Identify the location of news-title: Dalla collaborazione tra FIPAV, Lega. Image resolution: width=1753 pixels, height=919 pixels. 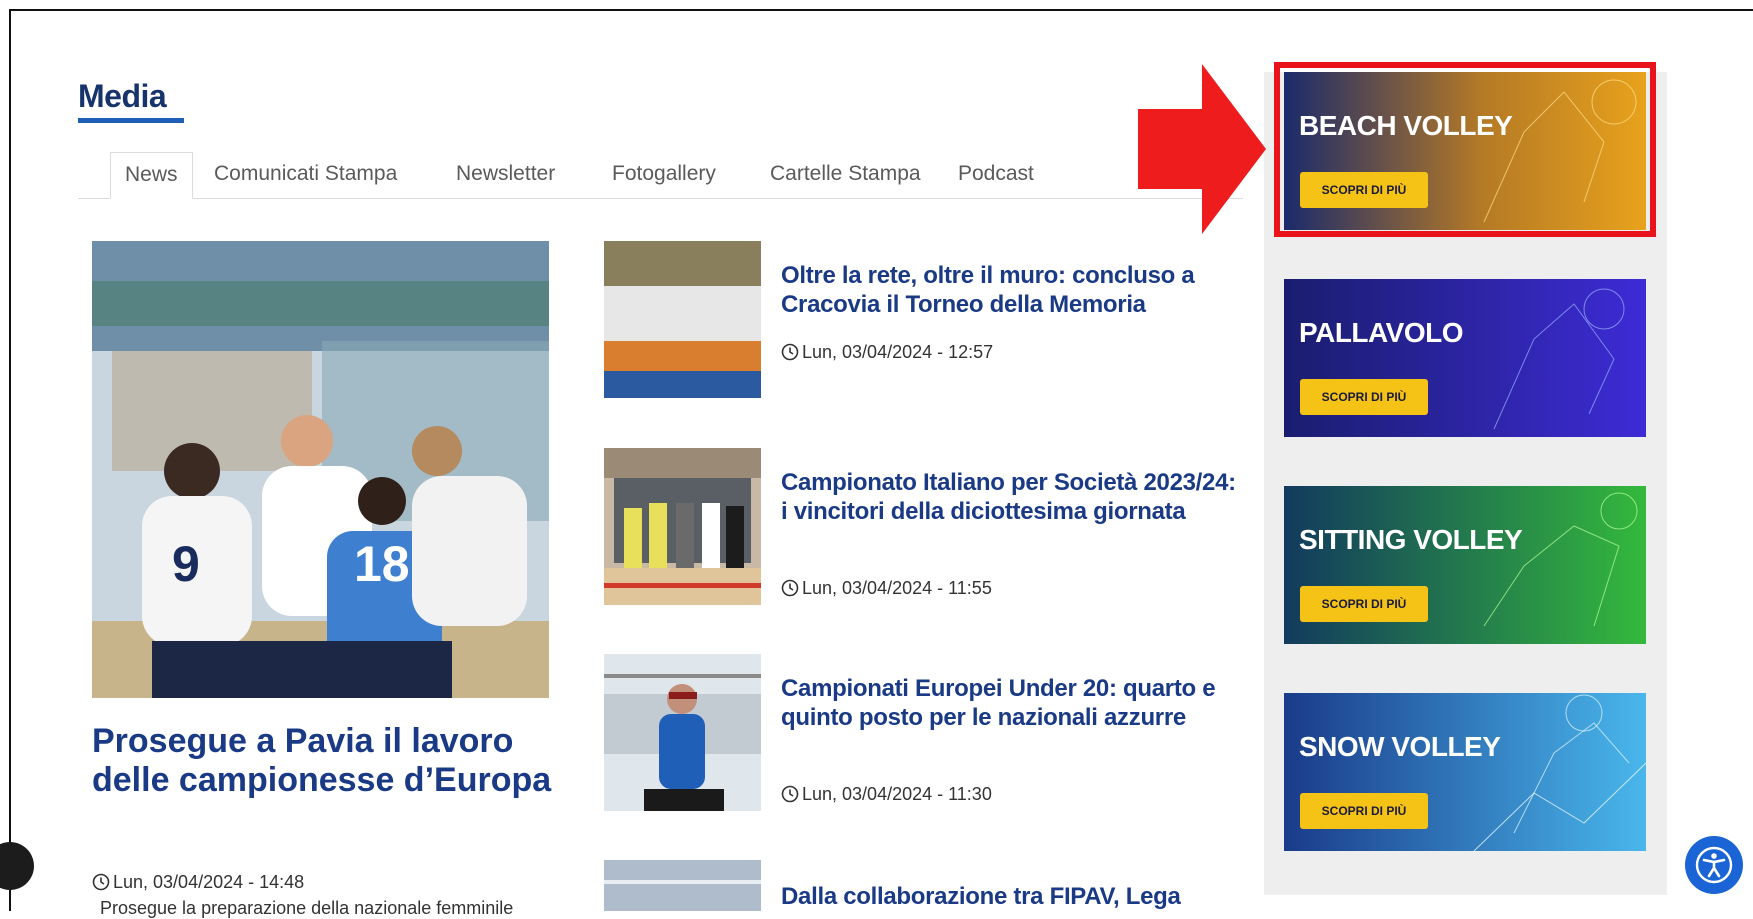
(1011, 896).